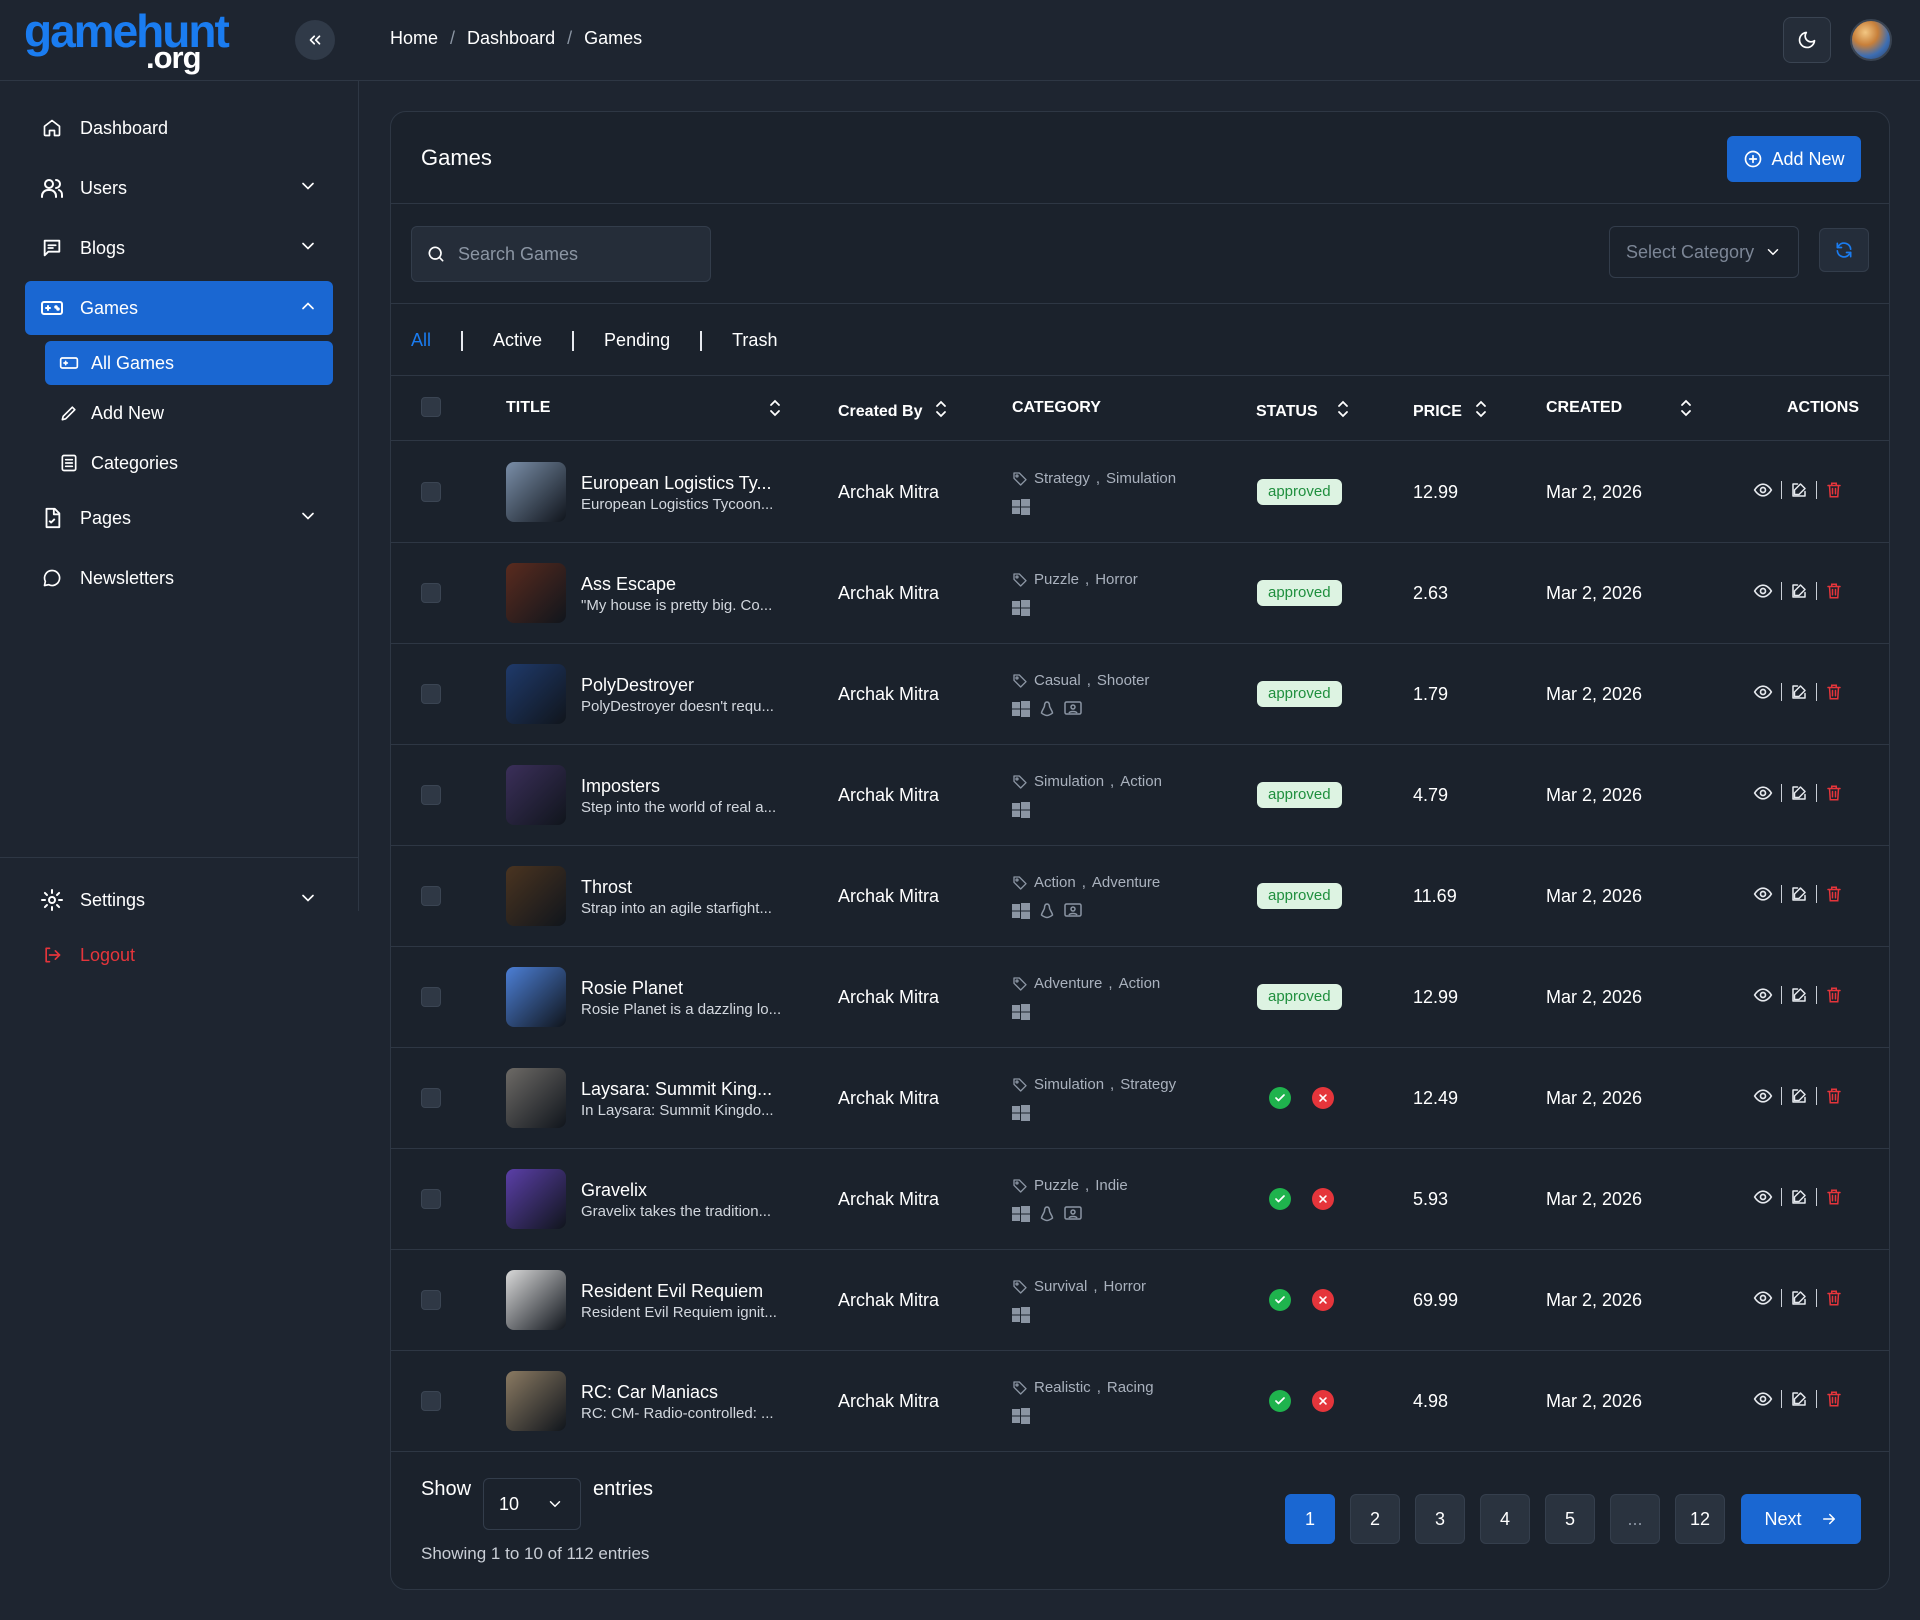 This screenshot has width=1920, height=1620. What do you see at coordinates (637, 685) in the screenshot?
I see `game-title: PolyDestroyer` at bounding box center [637, 685].